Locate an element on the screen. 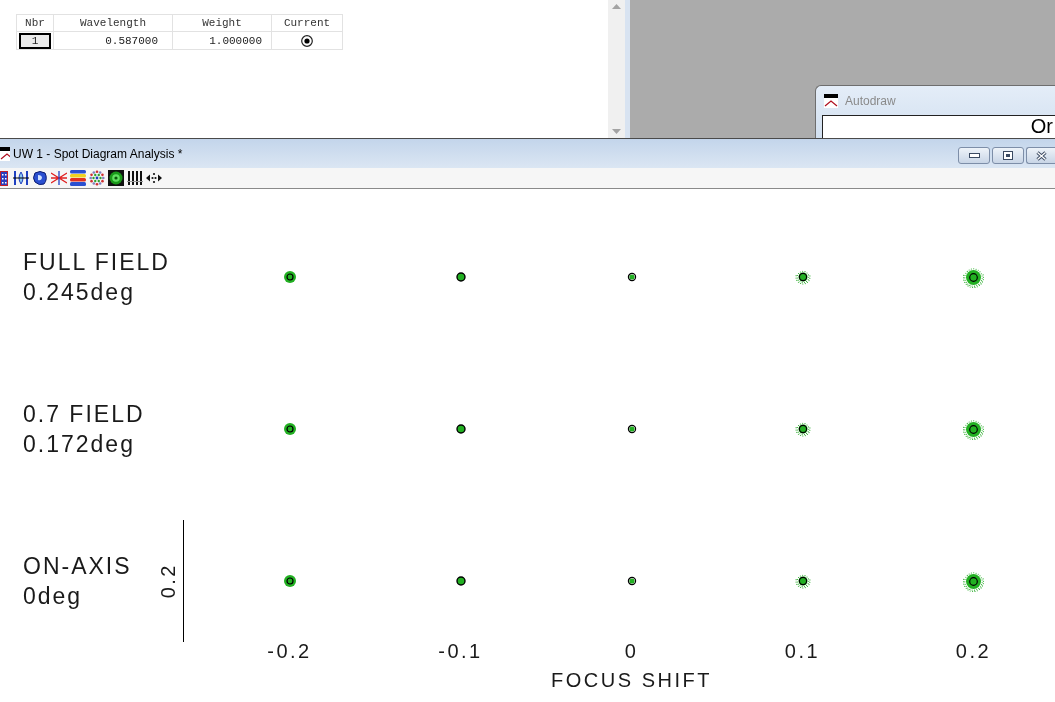  field-angle: 0deg is located at coordinates (53, 596).